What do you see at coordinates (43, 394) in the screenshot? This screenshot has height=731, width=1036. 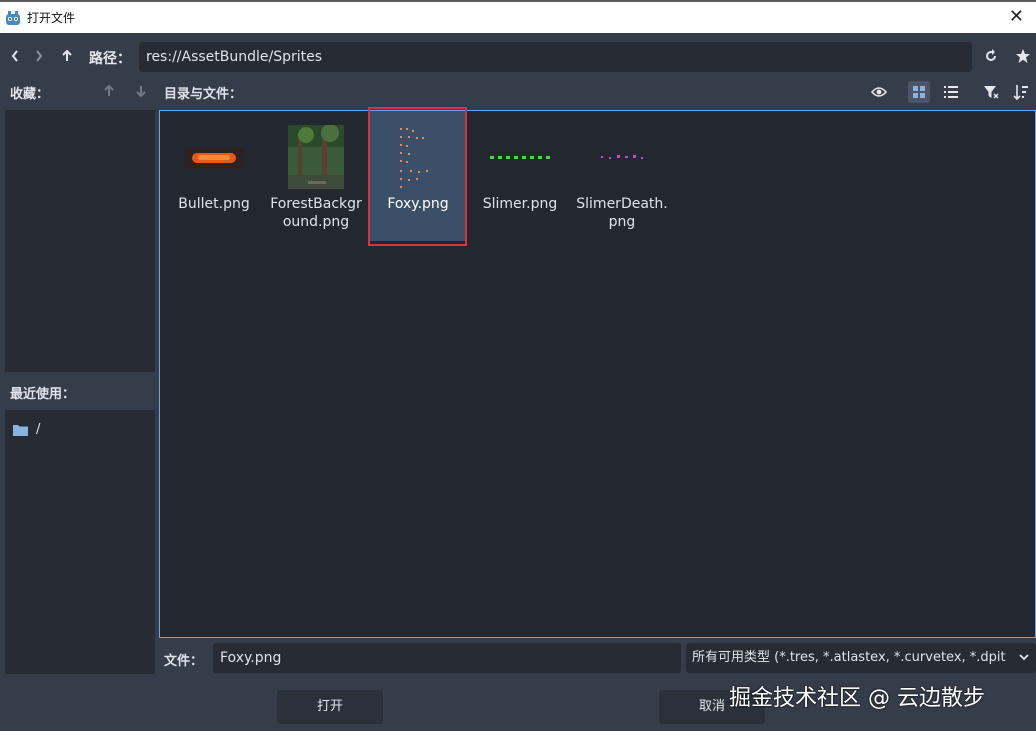 I see `recent-label: 最近使用：` at bounding box center [43, 394].